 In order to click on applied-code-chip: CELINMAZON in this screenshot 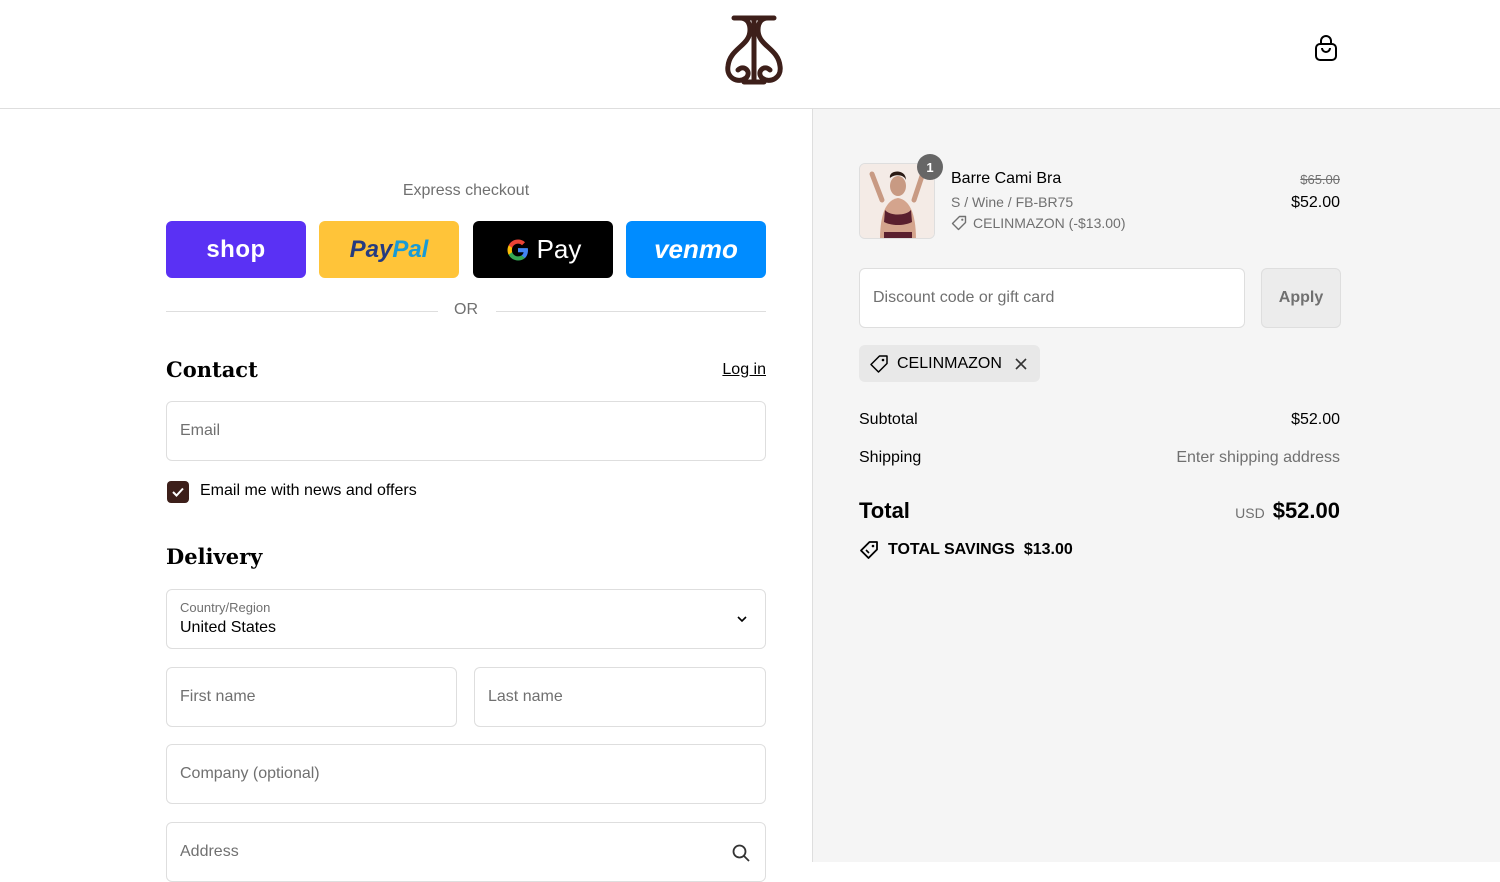, I will do `click(949, 363)`.